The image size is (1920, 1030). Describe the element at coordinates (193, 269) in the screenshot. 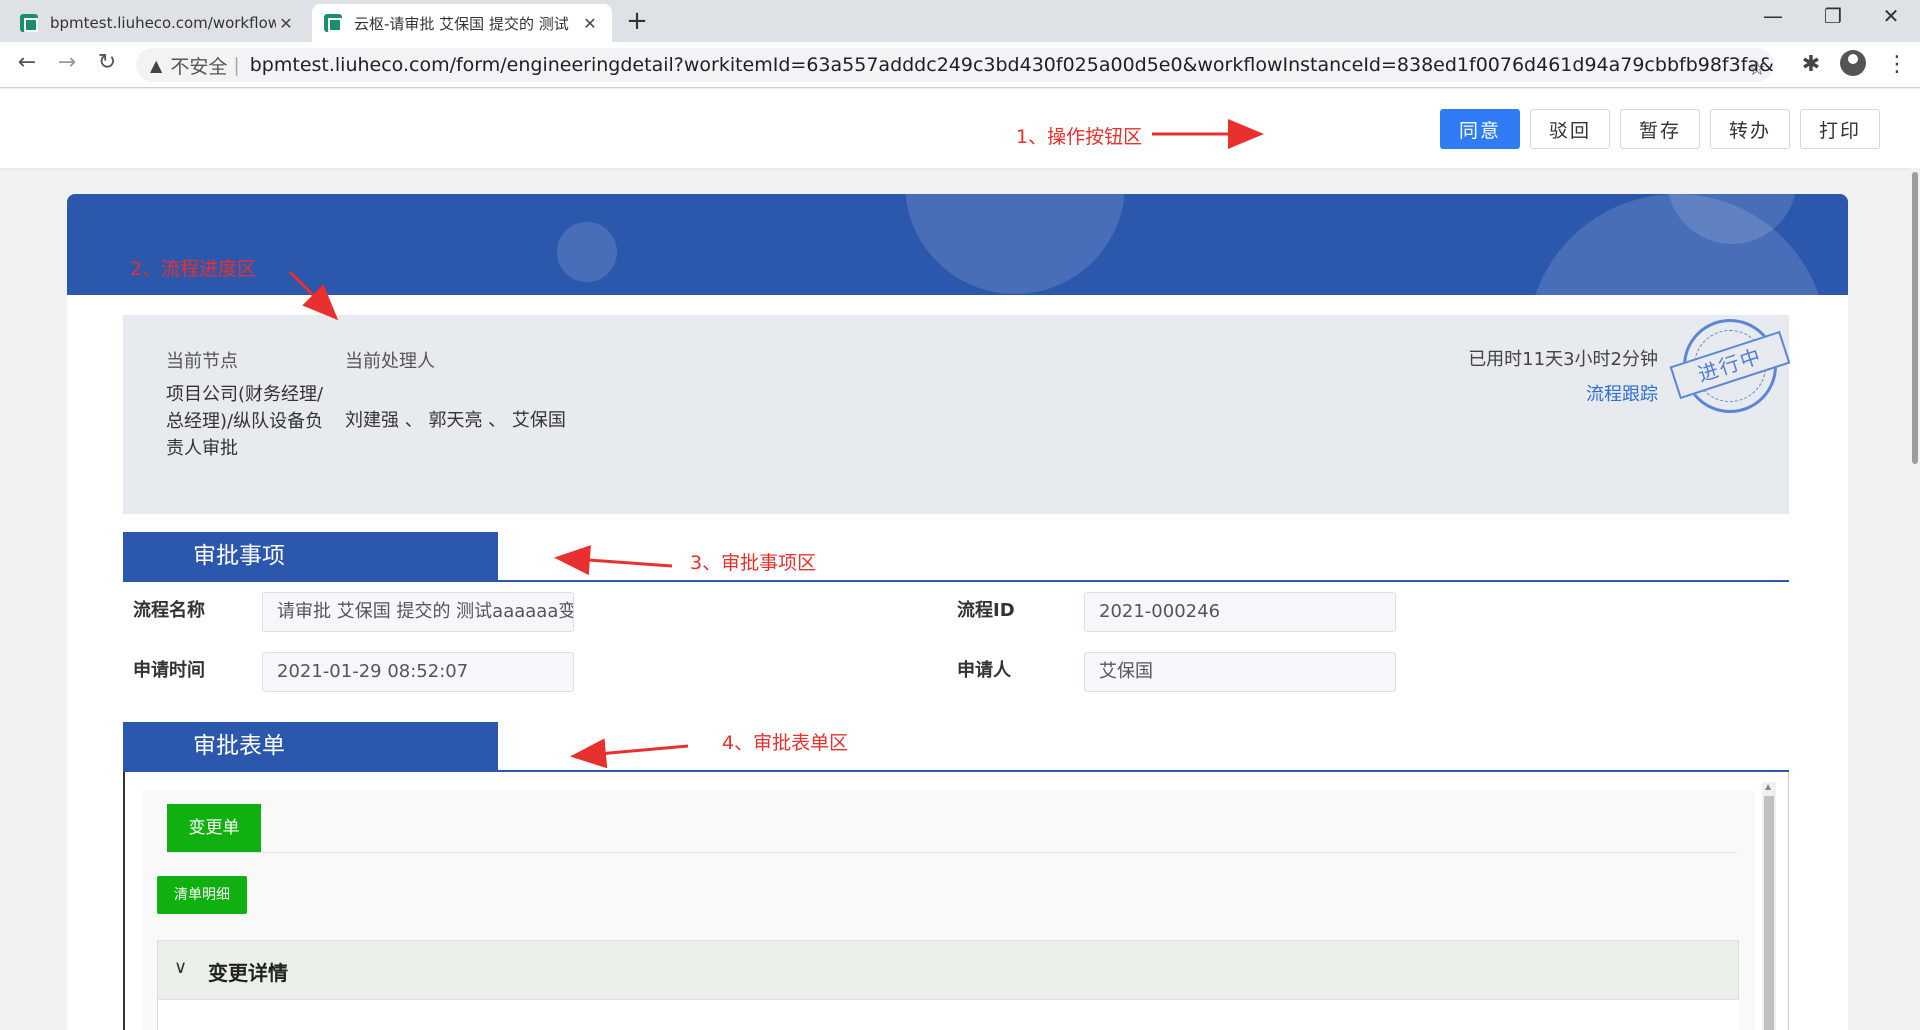

I see `annotation-progress-area: 2、流程进度区` at that location.